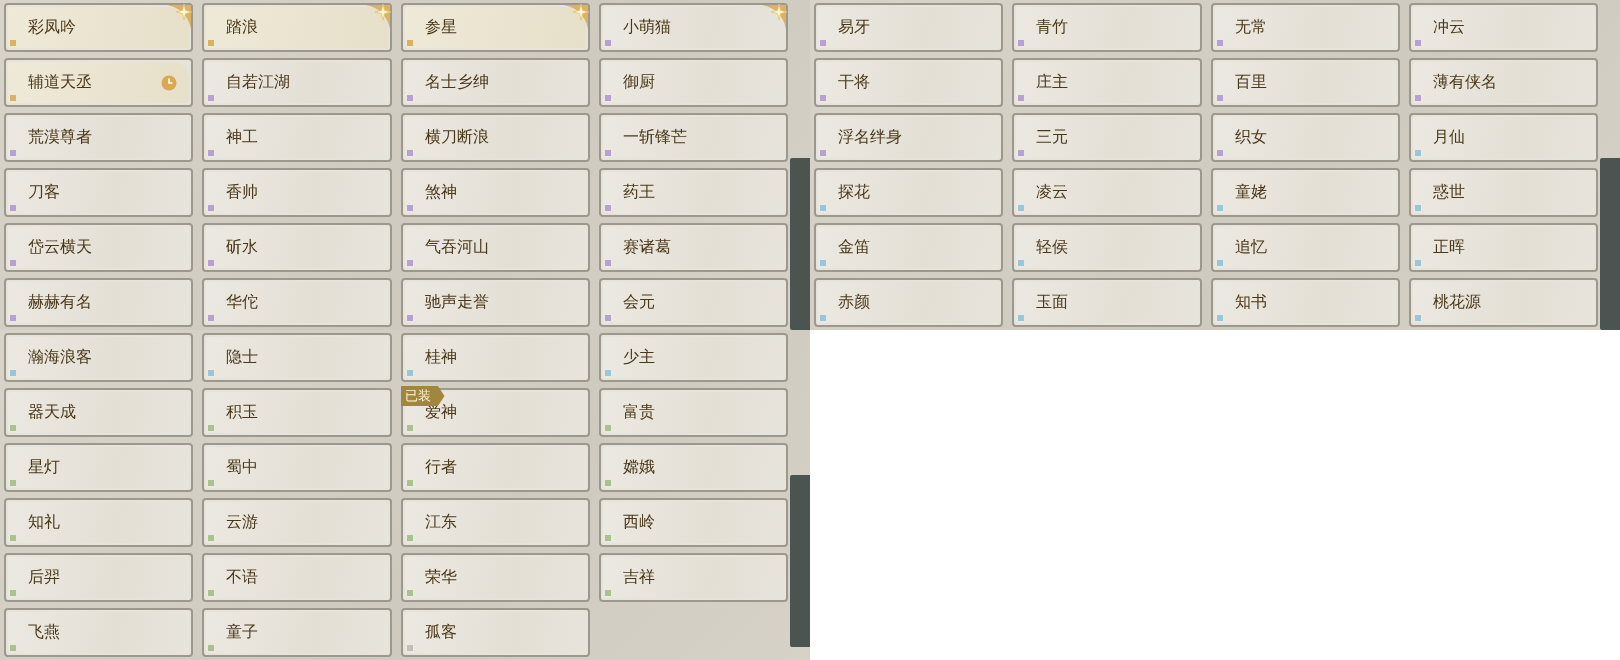 This screenshot has height=660, width=1620. I want to click on title-card: 药王, so click(693, 192).